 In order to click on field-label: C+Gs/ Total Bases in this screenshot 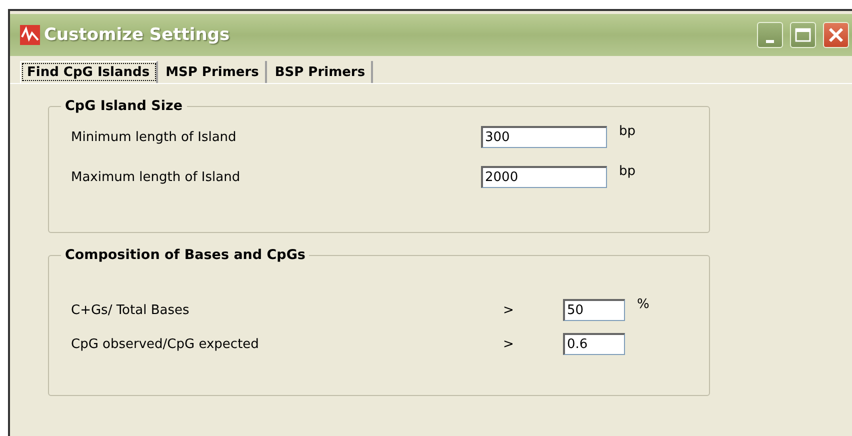, I will do `click(130, 310)`.